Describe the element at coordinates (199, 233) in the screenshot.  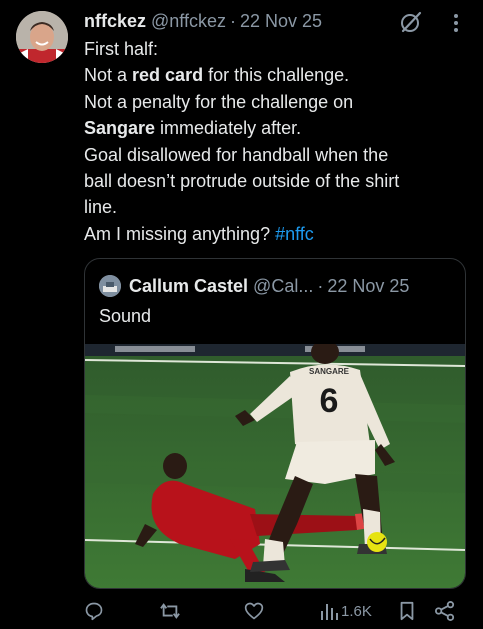
I see `tweet-line: Am I missing anything? #nffc` at that location.